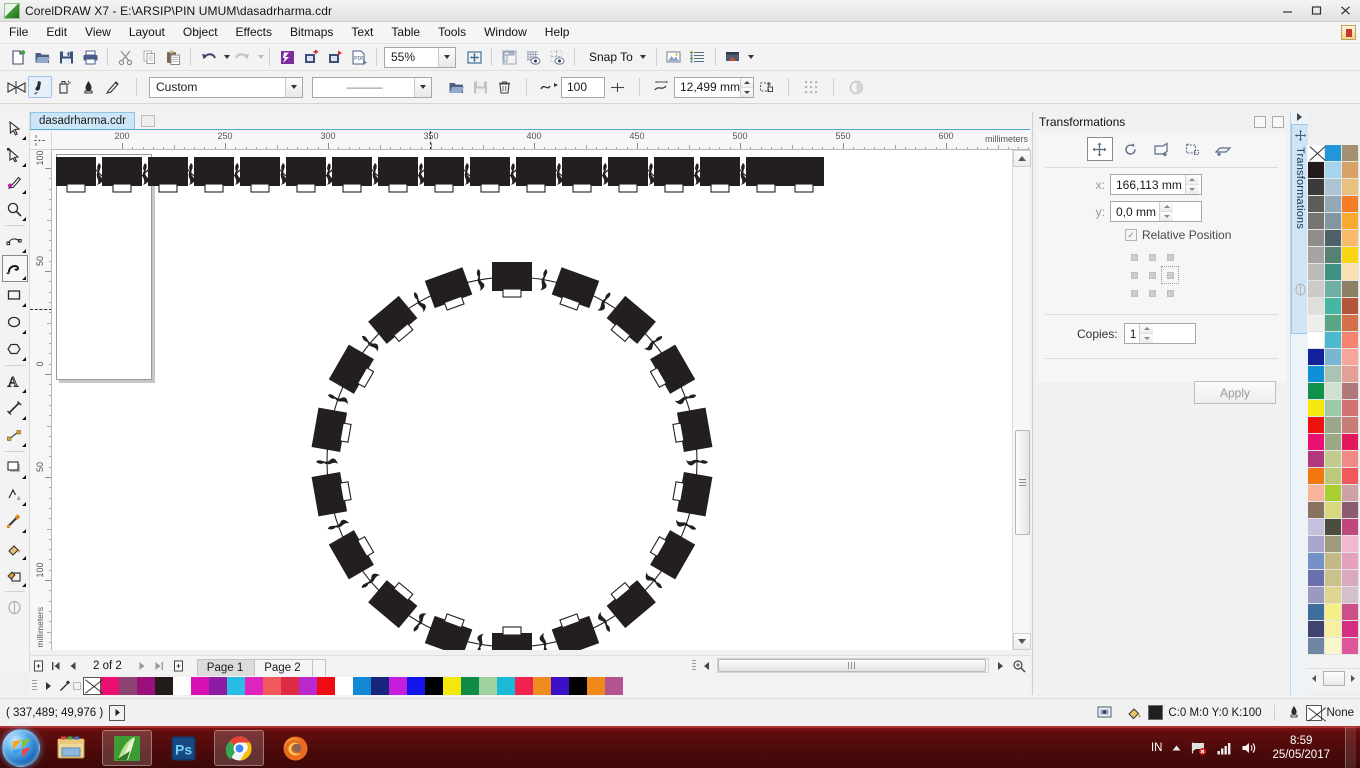  I want to click on redo-dropdown-icon, so click(259, 57).